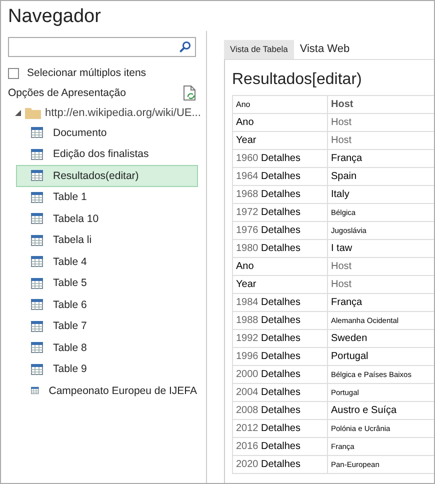  I want to click on refresh-document-icon, so click(189, 93).